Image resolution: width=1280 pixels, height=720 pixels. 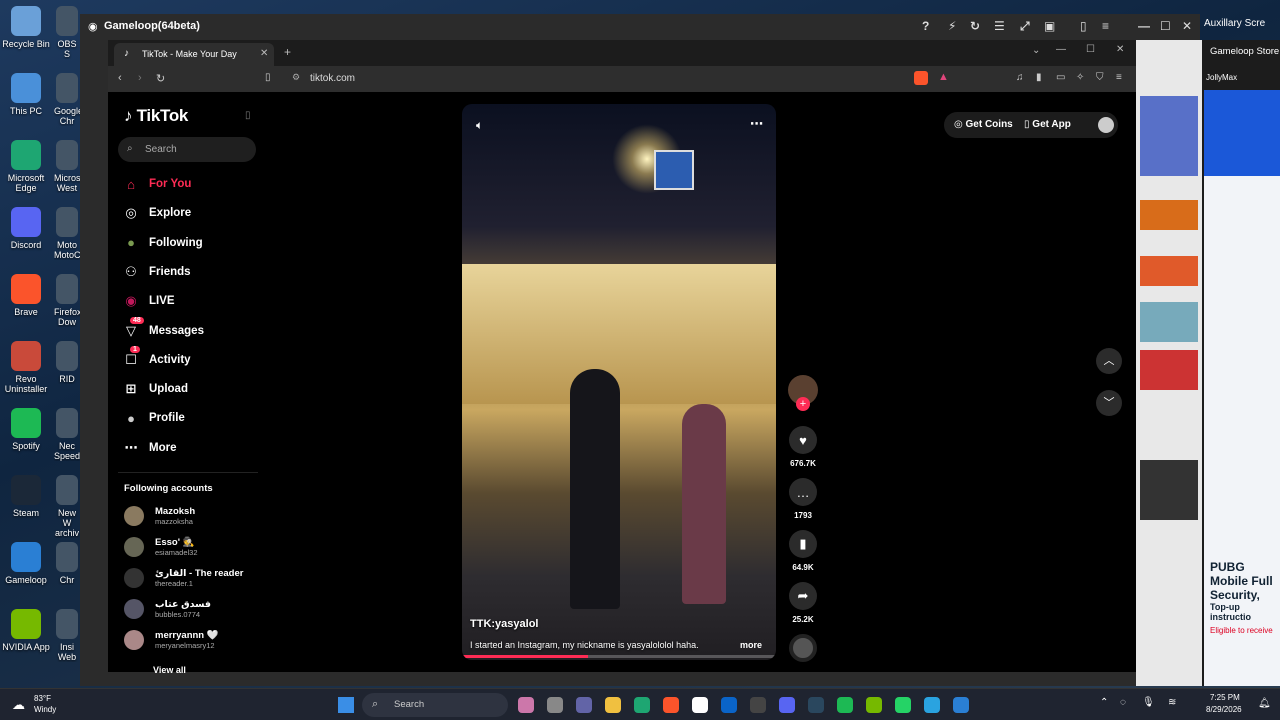 What do you see at coordinates (1083, 26) in the screenshot?
I see `sidebar-toggle-icon: ▯` at bounding box center [1083, 26].